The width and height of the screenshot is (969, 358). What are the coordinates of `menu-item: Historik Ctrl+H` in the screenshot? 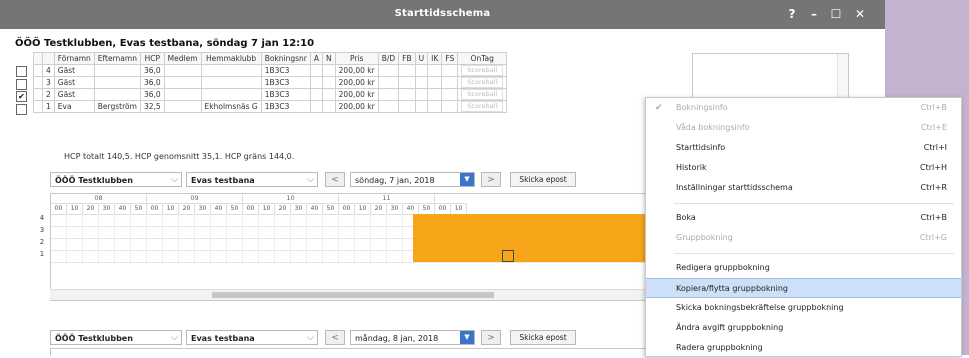 It's located at (803, 168).